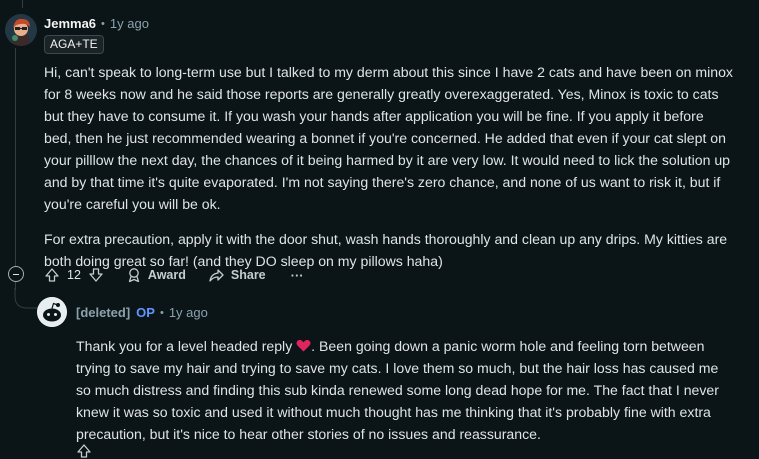 The height and width of the screenshot is (459, 759). Describe the element at coordinates (134, 275) in the screenshot. I see `award-icon` at that location.